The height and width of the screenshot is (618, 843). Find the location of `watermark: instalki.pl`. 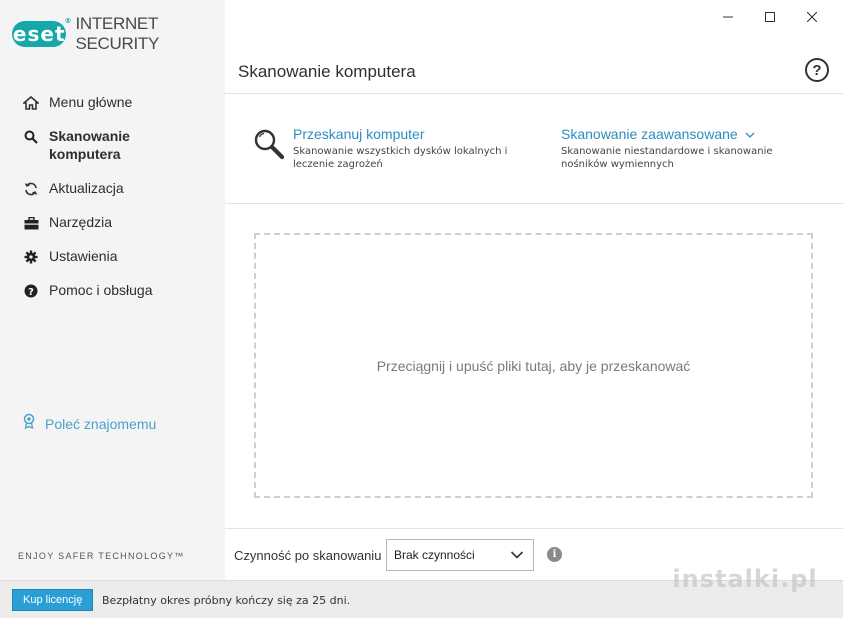

watermark: instalki.pl is located at coordinates (745, 579).